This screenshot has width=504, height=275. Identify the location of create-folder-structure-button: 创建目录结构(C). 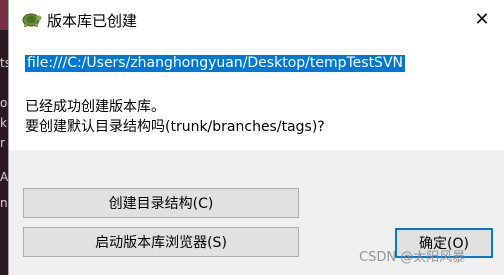
(161, 203).